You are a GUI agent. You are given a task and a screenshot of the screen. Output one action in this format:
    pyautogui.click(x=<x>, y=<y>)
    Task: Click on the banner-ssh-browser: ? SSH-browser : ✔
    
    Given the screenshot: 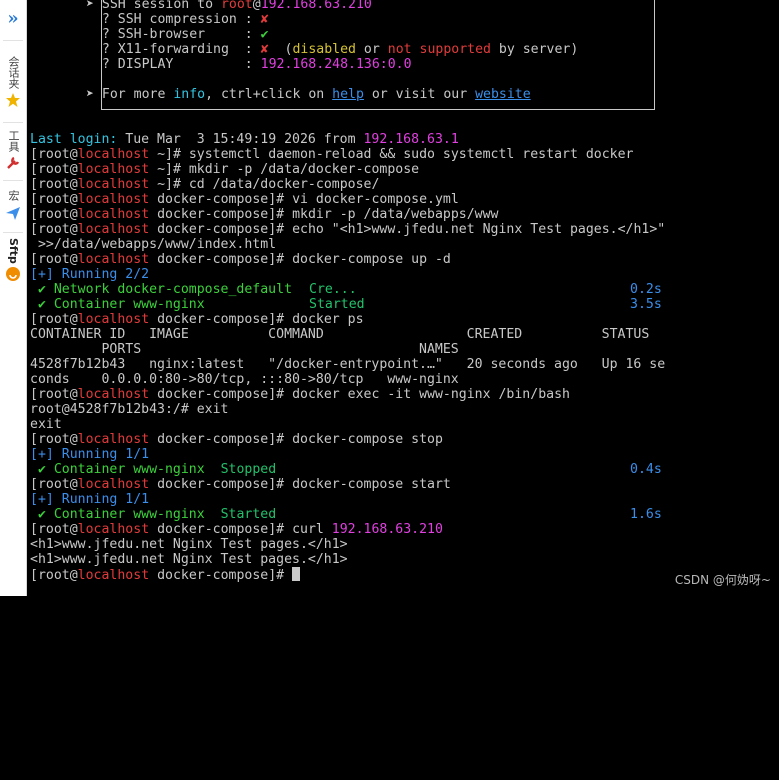 What is the action you would take?
    pyautogui.click(x=177, y=34)
    